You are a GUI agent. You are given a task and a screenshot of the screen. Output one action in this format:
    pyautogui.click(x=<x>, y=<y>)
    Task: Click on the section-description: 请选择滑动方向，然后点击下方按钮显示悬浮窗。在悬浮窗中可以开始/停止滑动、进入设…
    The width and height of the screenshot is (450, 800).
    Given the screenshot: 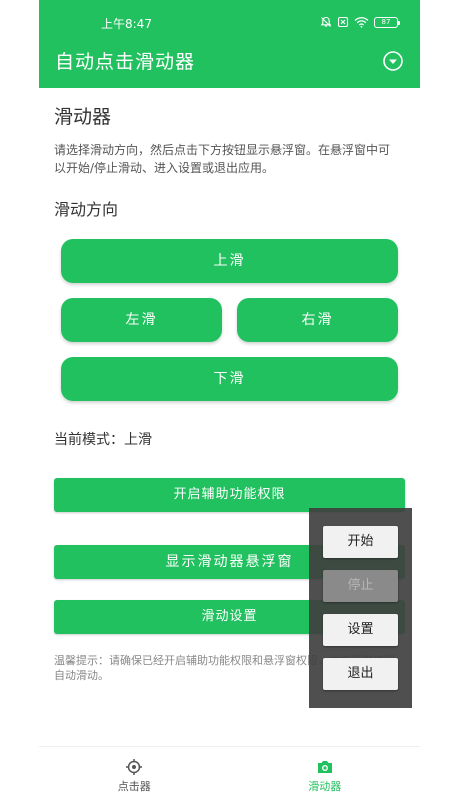 What is the action you would take?
    pyautogui.click(x=222, y=159)
    